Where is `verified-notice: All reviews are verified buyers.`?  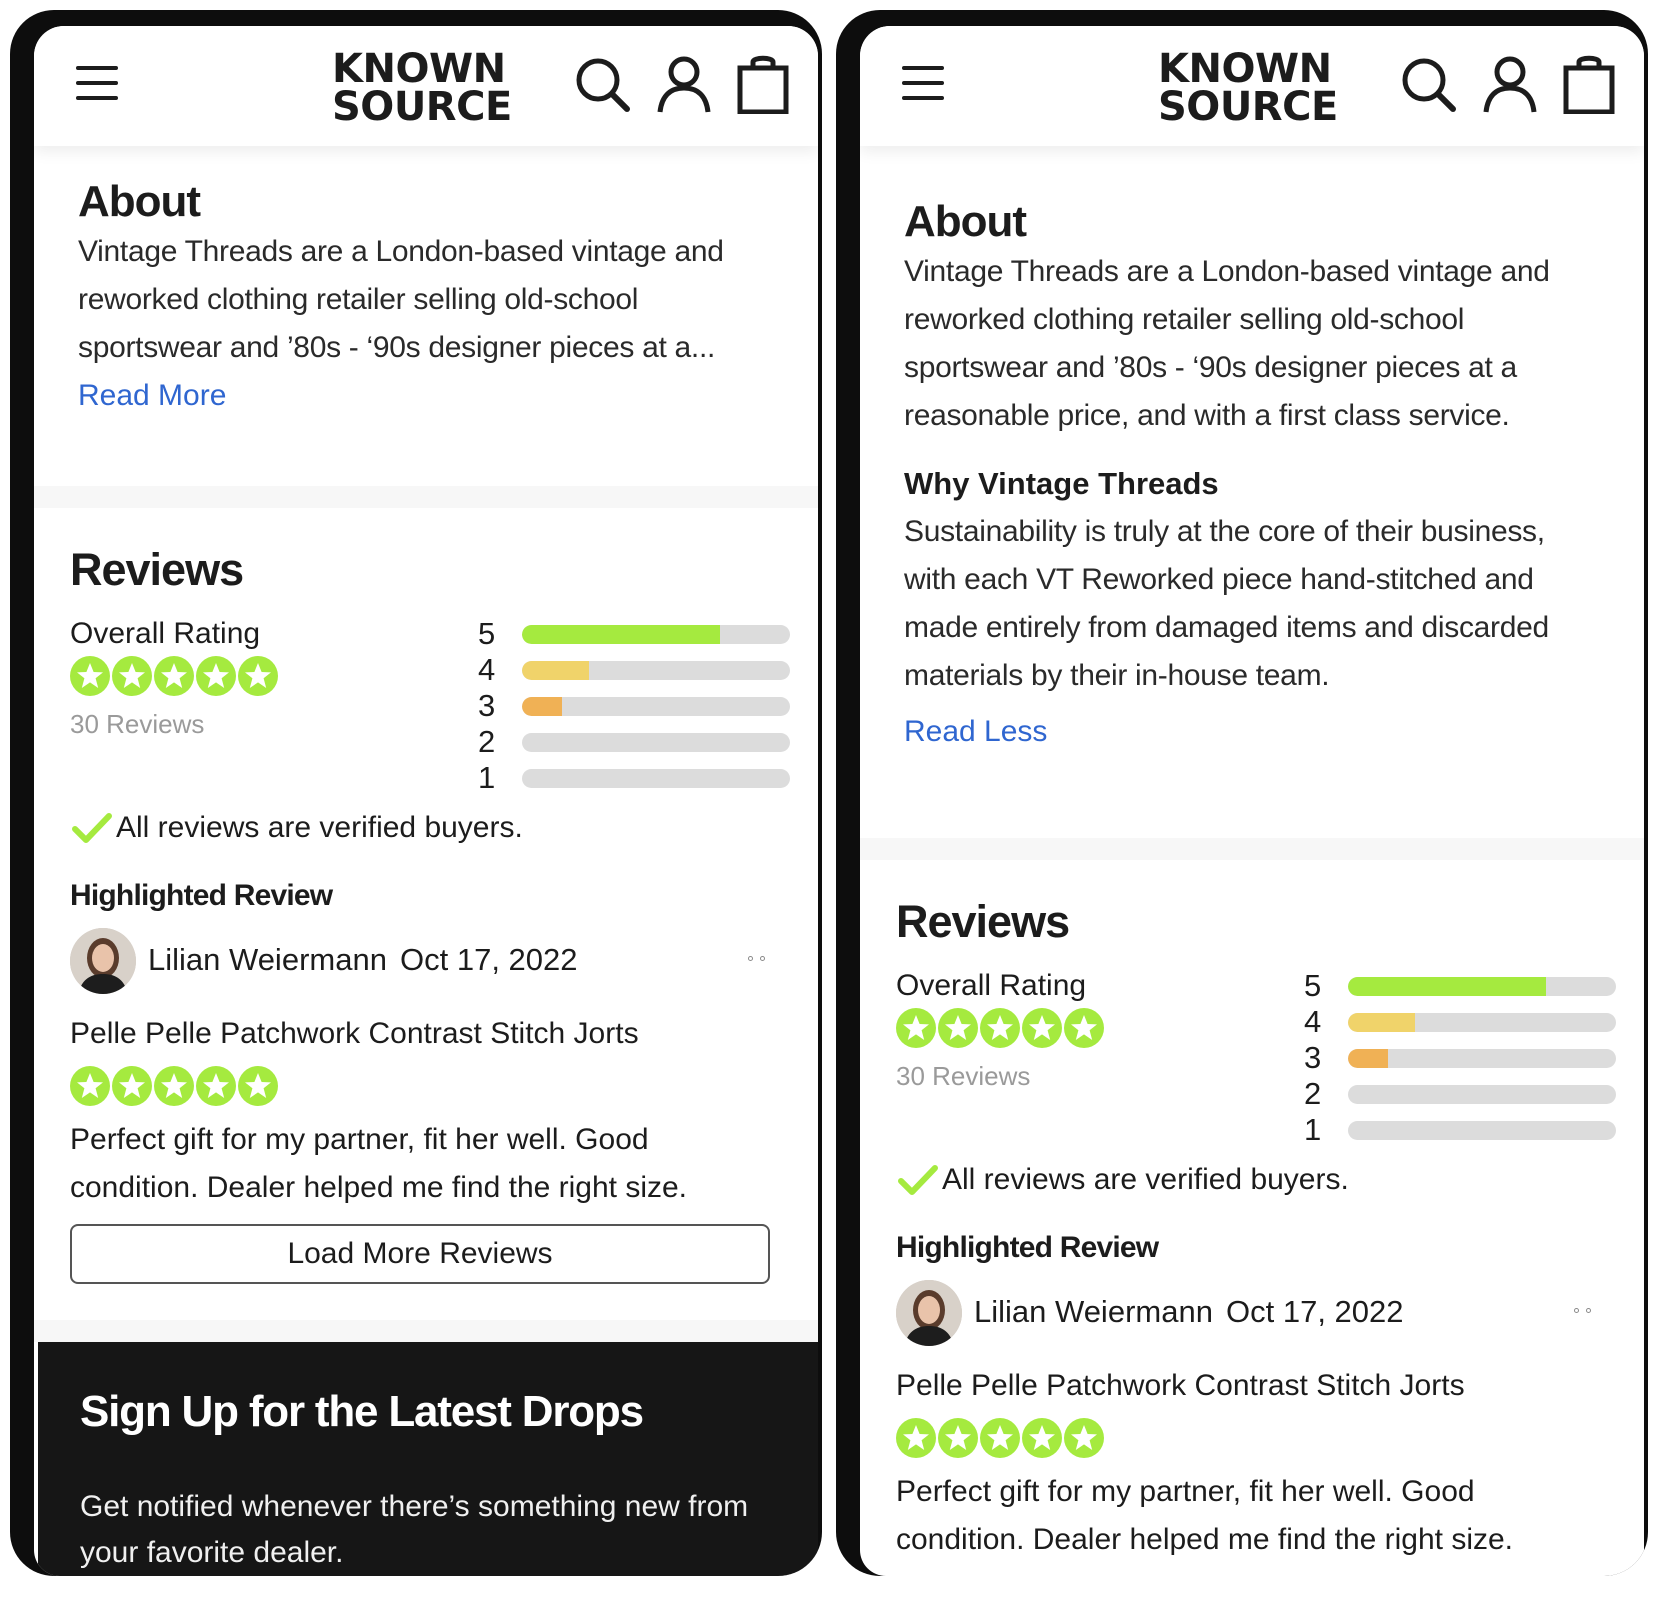 verified-notice: All reviews are verified buyers. is located at coordinates (1270, 1180).